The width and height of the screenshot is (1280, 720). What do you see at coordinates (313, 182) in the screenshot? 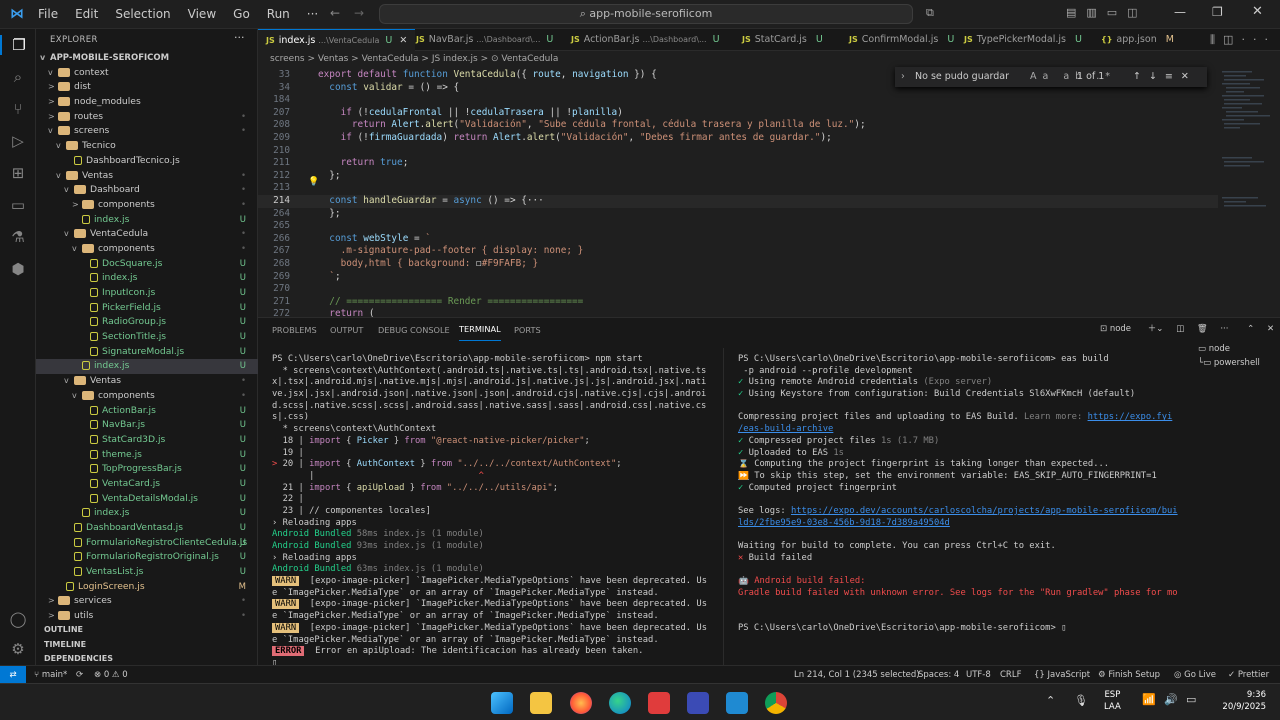
I see `lightbulb-icon: 💡` at bounding box center [313, 182].